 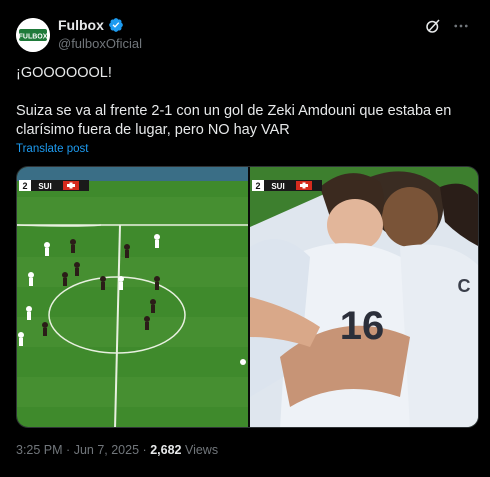 I want to click on team-left: SUI, so click(x=44, y=186).